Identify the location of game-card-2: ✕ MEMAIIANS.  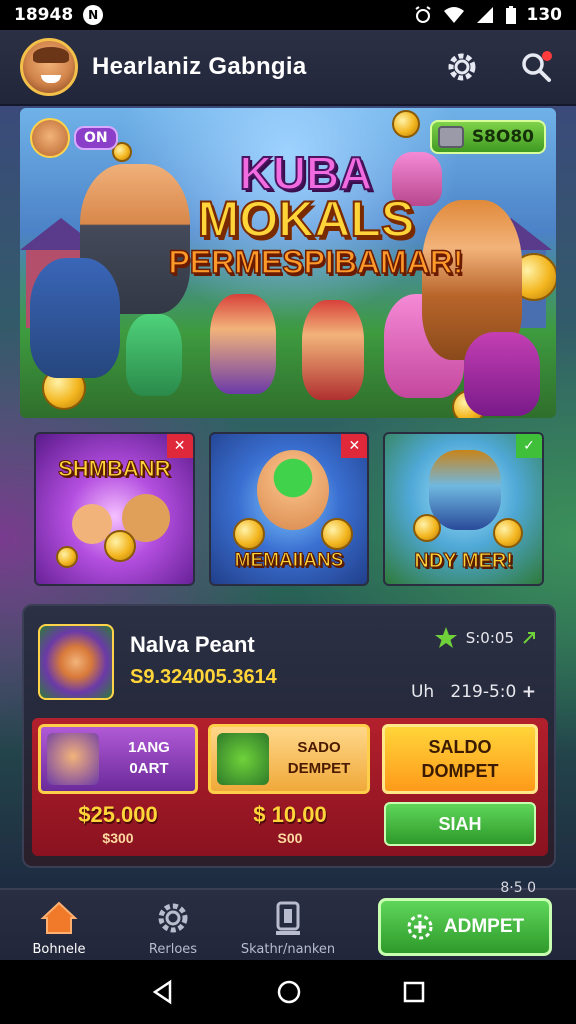
(289, 509).